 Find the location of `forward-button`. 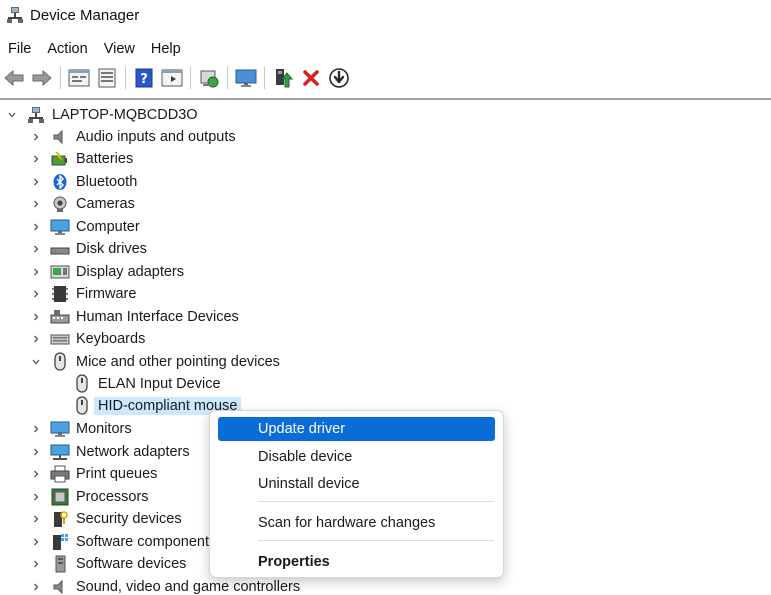

forward-button is located at coordinates (42, 78).